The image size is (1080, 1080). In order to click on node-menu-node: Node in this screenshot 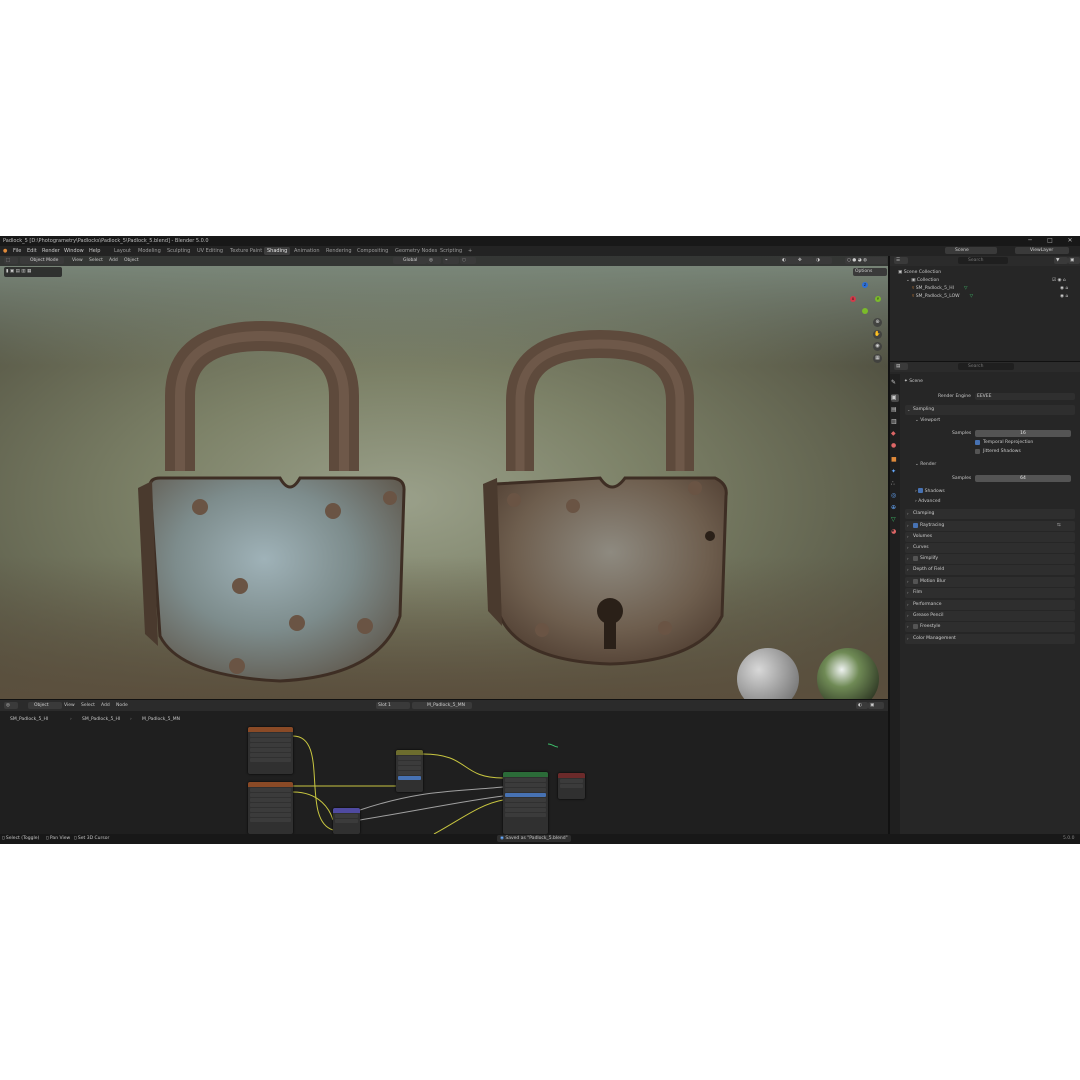, I will do `click(122, 705)`.